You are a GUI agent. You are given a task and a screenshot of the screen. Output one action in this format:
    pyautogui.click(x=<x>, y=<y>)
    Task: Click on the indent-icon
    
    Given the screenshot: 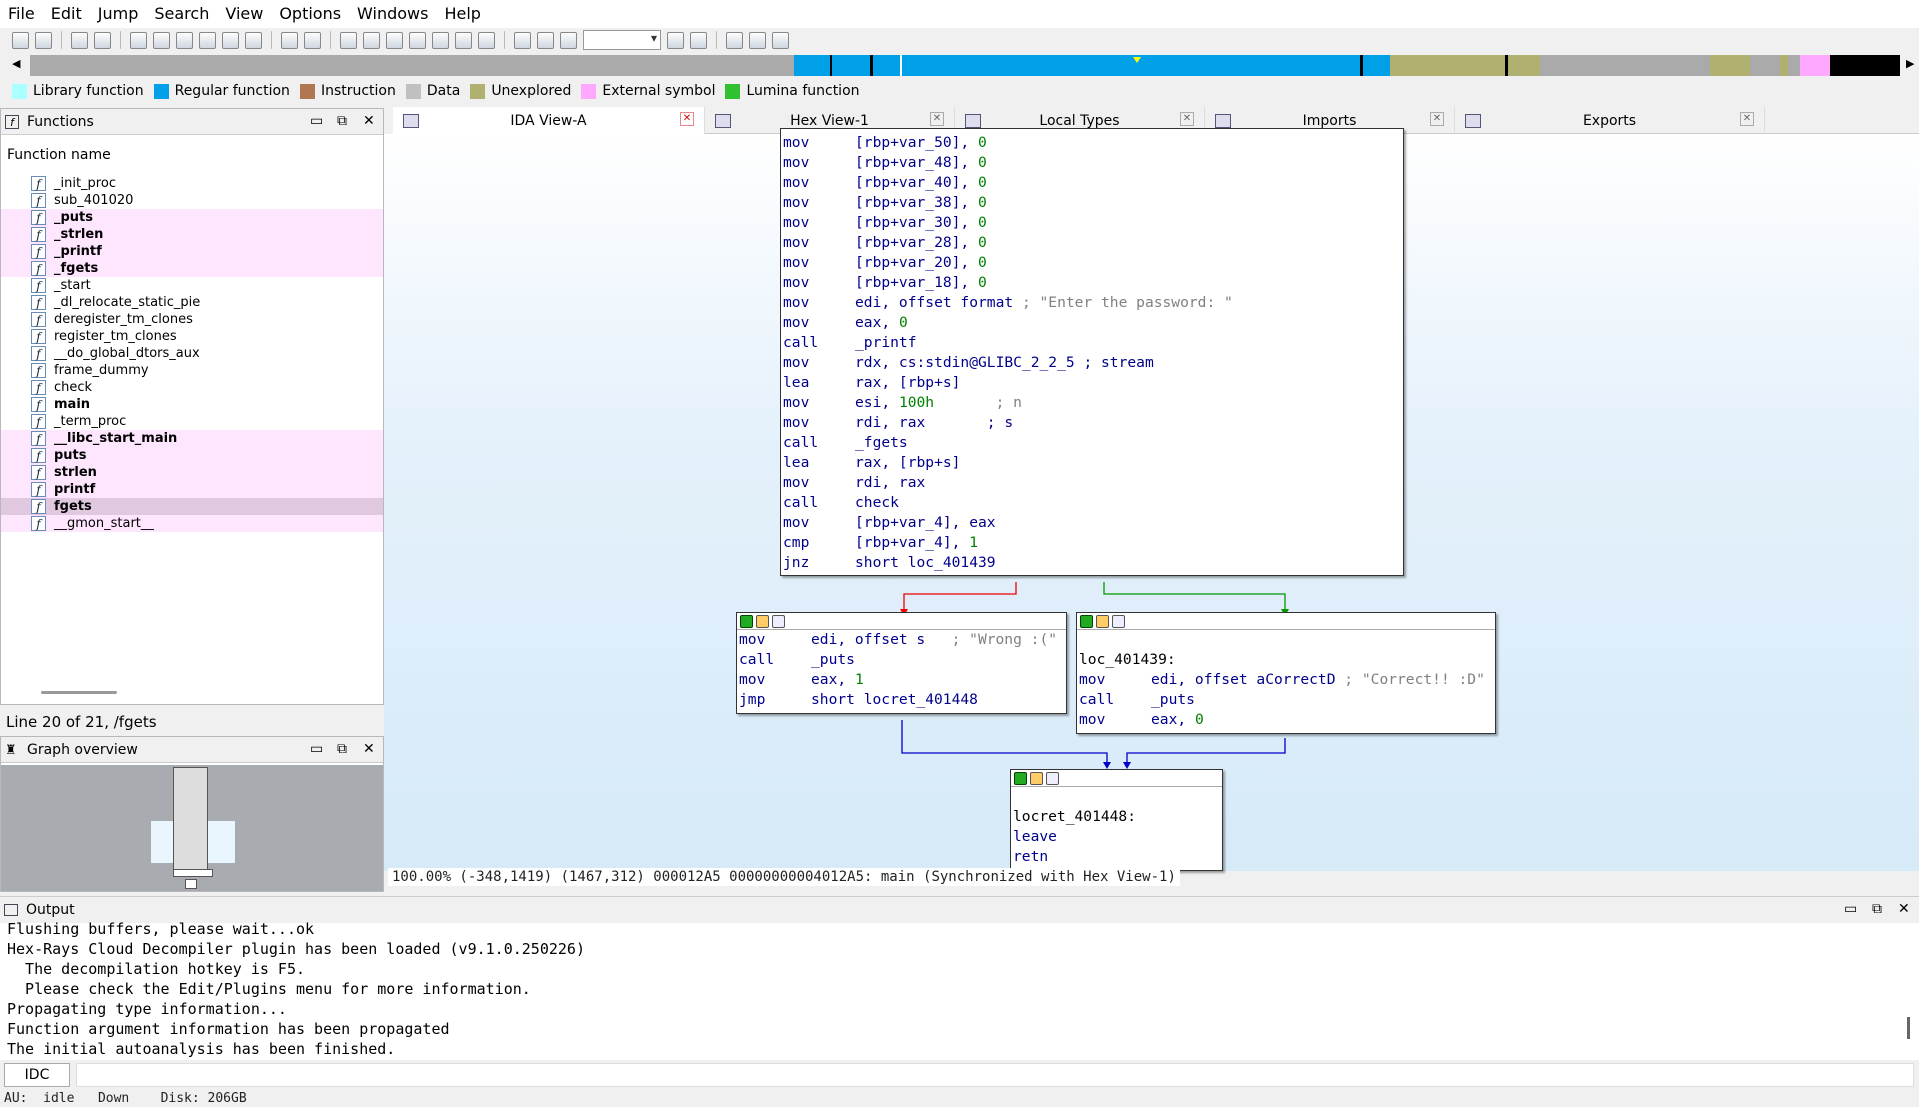 What is the action you would take?
    pyautogui.click(x=757, y=40)
    